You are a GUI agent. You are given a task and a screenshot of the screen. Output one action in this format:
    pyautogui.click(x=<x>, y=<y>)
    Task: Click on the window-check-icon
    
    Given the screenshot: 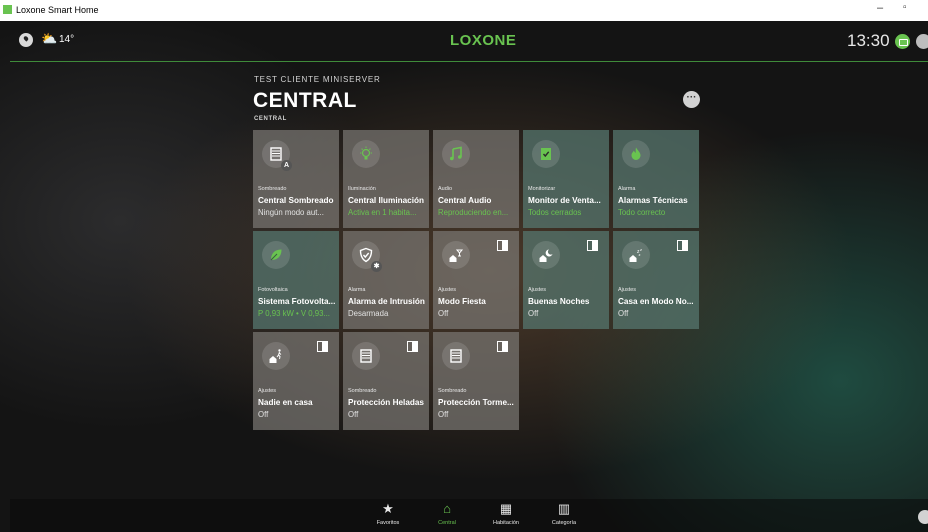 What is the action you would take?
    pyautogui.click(x=546, y=154)
    